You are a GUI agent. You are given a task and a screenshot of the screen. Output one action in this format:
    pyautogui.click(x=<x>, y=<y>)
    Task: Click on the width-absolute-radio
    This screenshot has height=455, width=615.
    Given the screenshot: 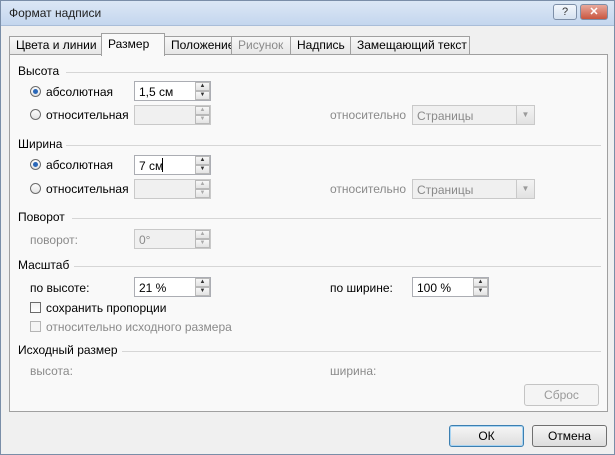 What is the action you would take?
    pyautogui.click(x=35, y=164)
    